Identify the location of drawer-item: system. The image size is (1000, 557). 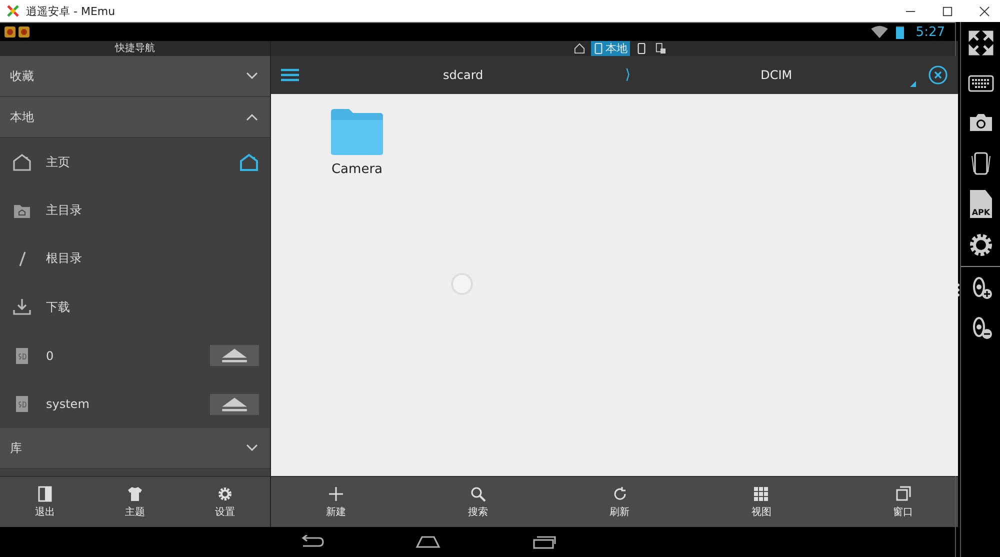
(135, 404).